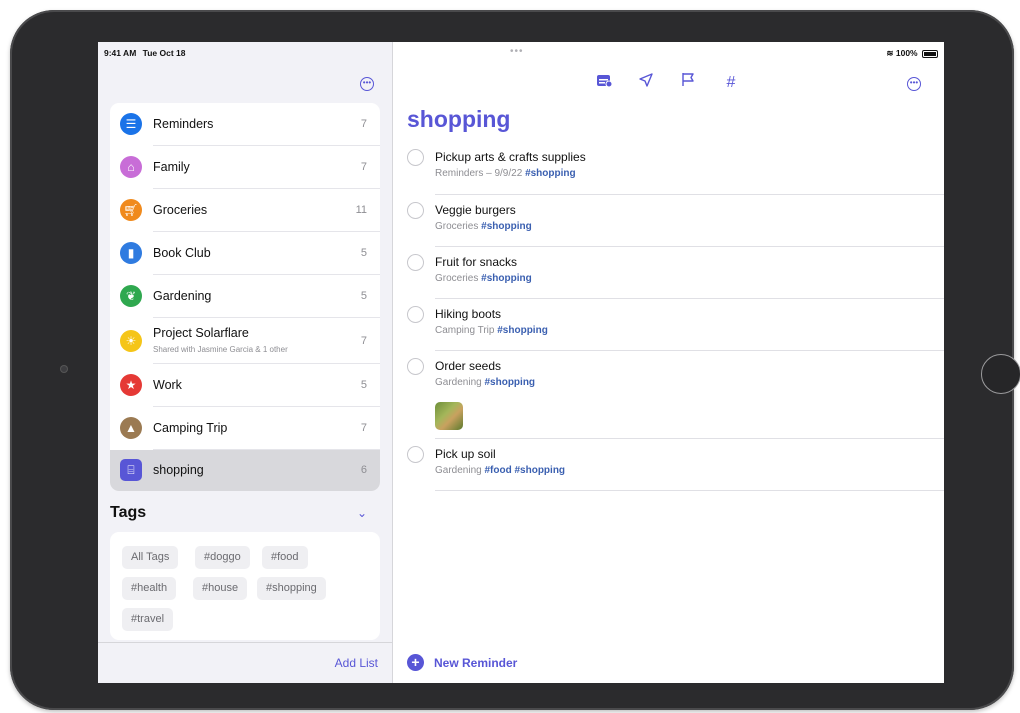  I want to click on page-title: shopping, so click(459, 119).